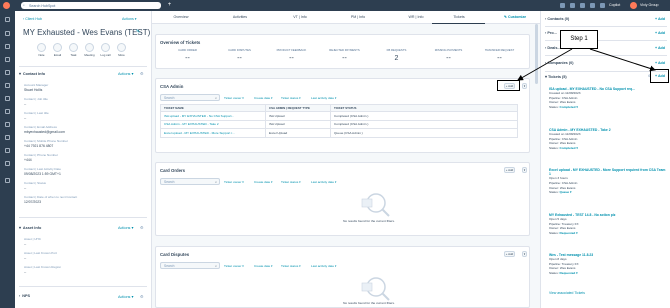  What do you see at coordinates (633, 5) in the screenshot?
I see `user-avatar` at bounding box center [633, 5].